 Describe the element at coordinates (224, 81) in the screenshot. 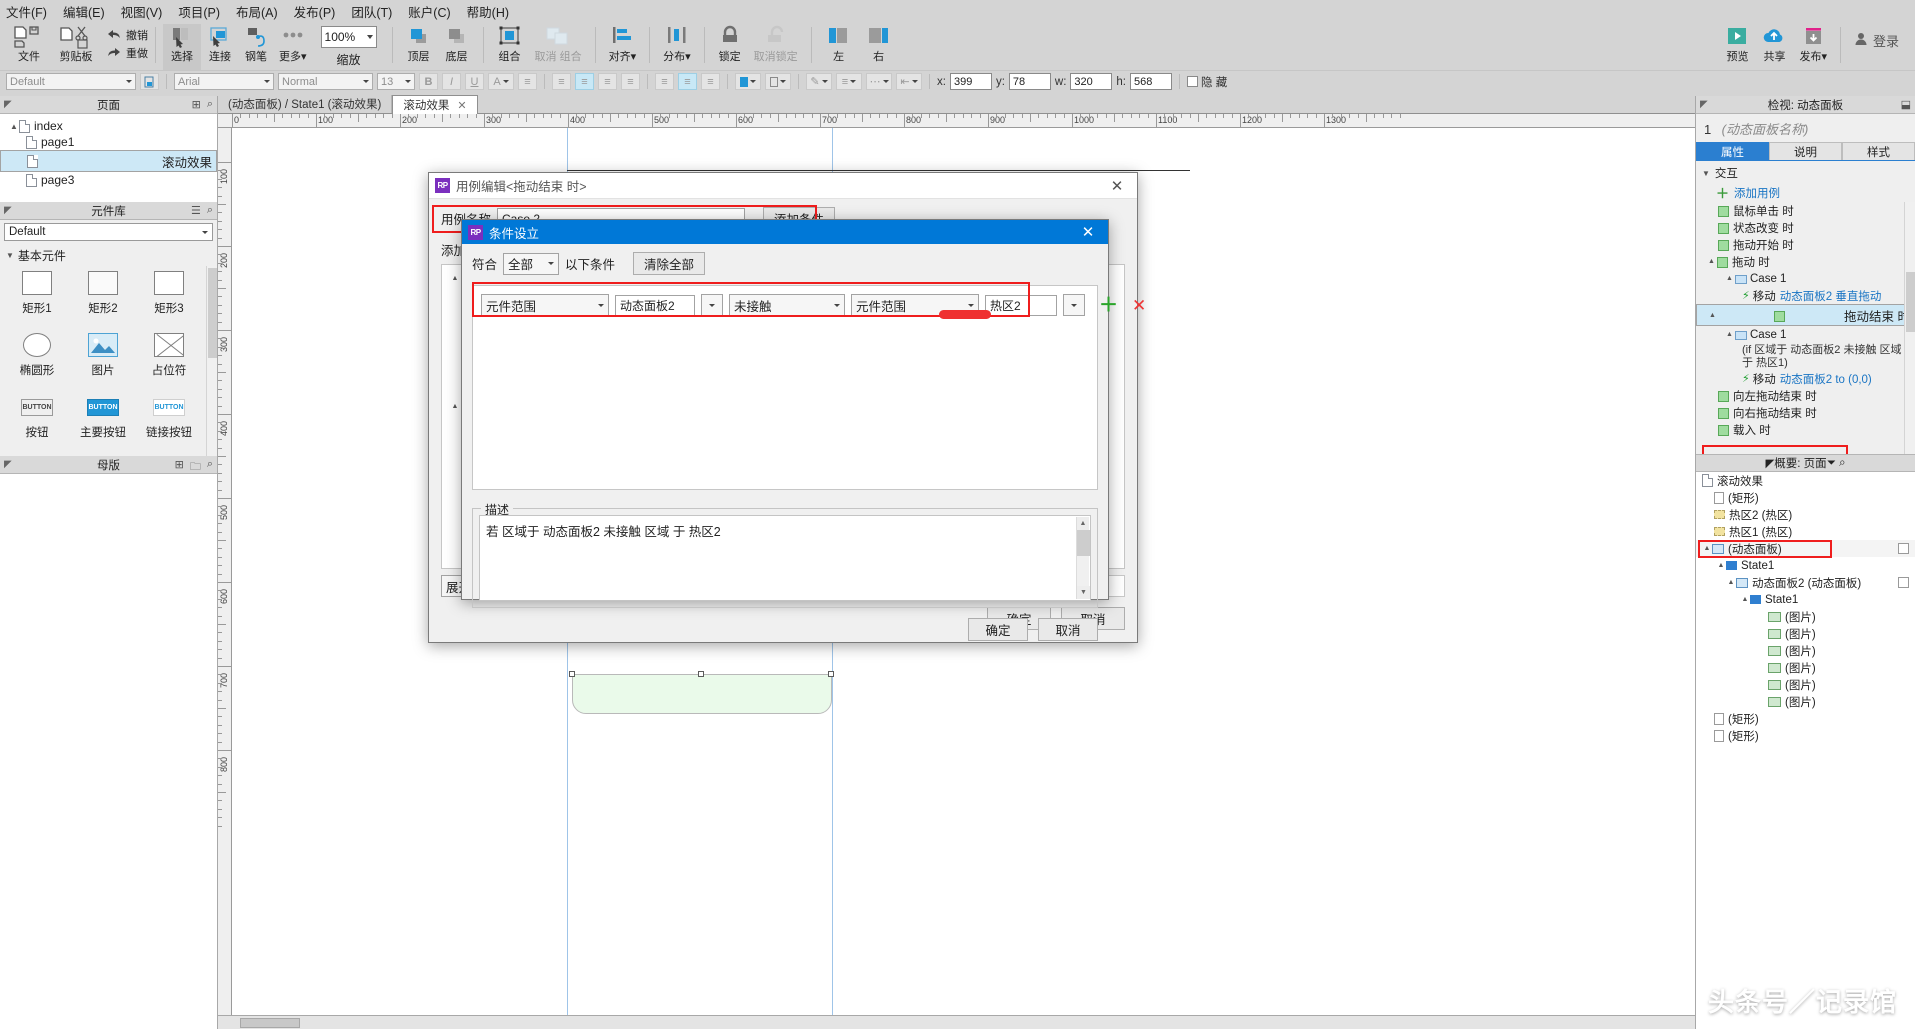

I see `font-family-select: Arial` at that location.